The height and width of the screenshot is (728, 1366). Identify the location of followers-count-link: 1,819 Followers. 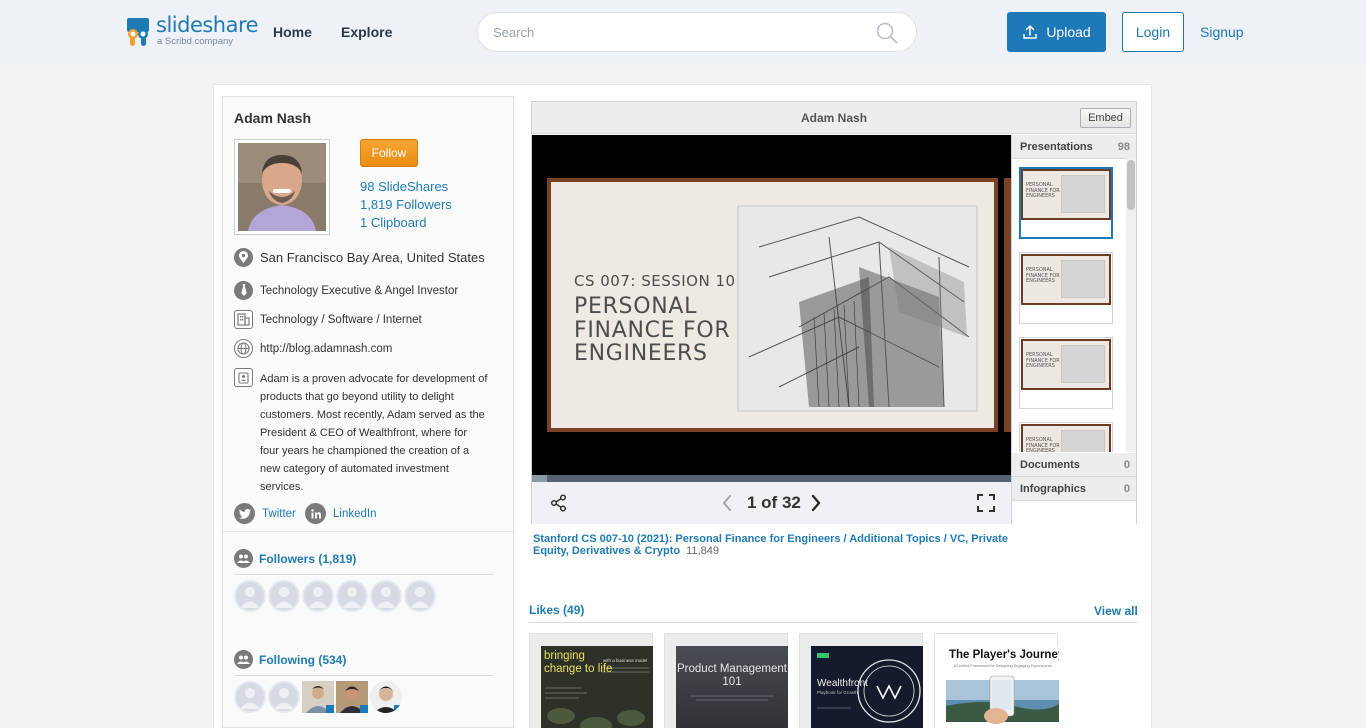
(406, 204).